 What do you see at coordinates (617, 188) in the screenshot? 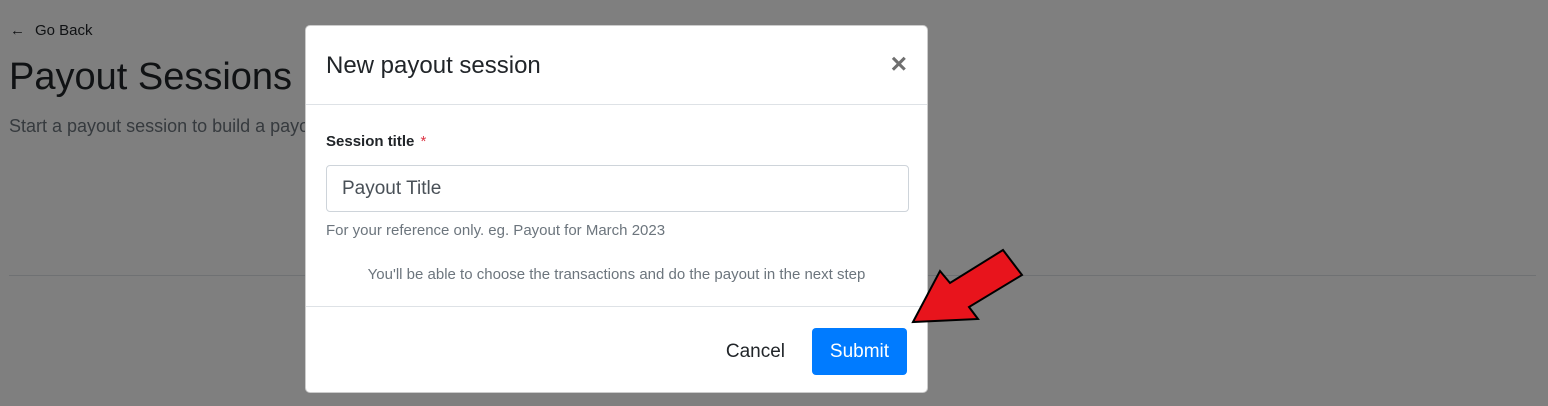
I see `session-title-input` at bounding box center [617, 188].